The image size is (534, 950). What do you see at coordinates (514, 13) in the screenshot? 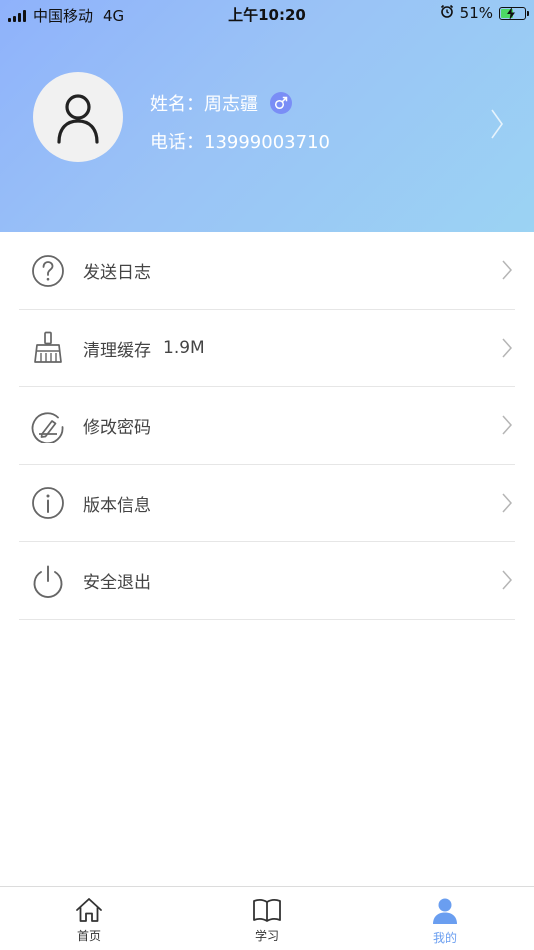
I see `battery-icon` at bounding box center [514, 13].